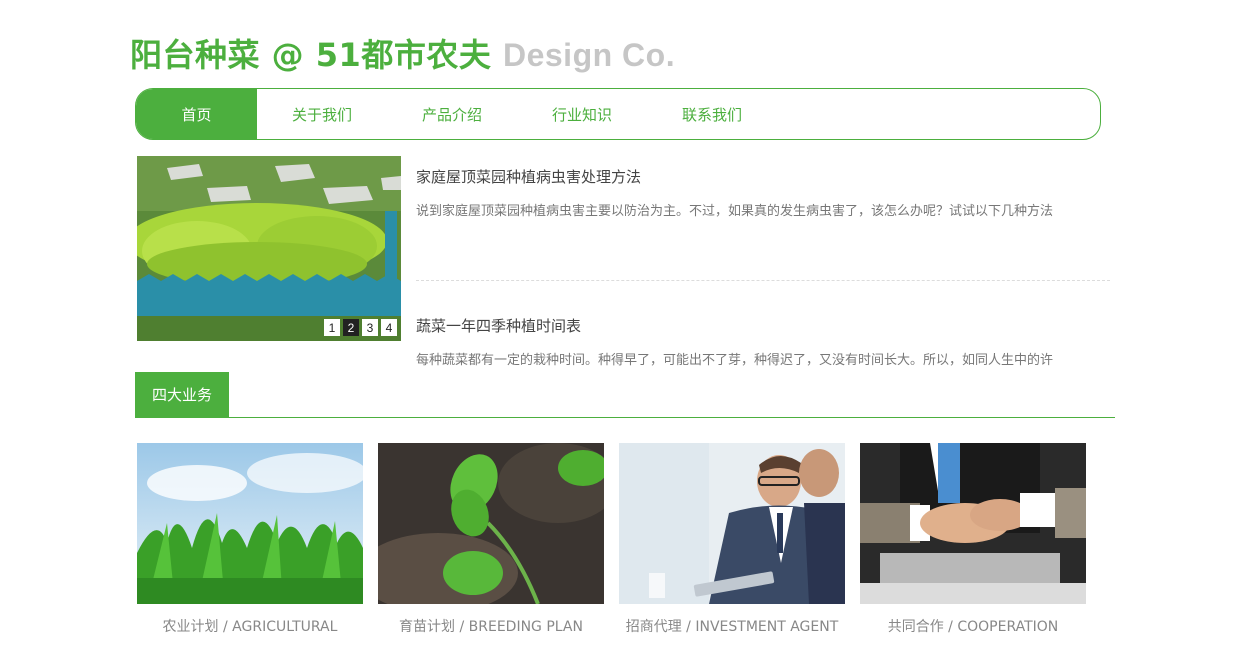  I want to click on slider-dot-2: 2, so click(351, 327).